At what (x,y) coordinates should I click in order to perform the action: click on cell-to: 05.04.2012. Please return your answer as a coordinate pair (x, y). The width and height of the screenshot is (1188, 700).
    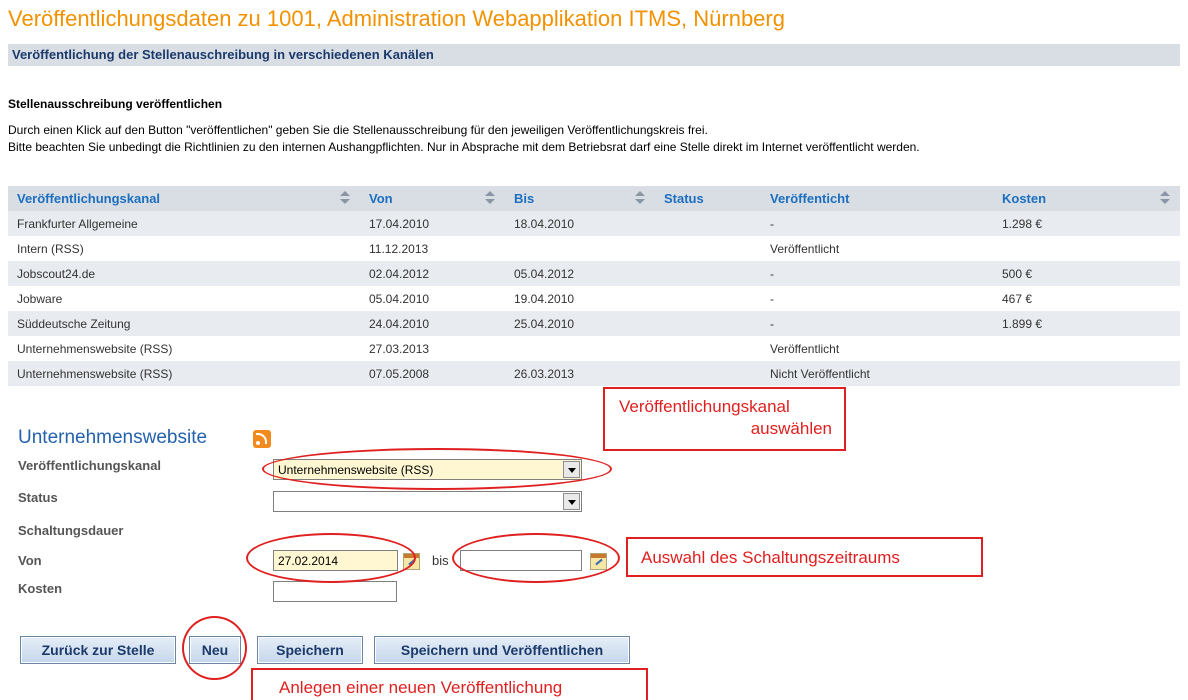
    Looking at the image, I should click on (580, 273).